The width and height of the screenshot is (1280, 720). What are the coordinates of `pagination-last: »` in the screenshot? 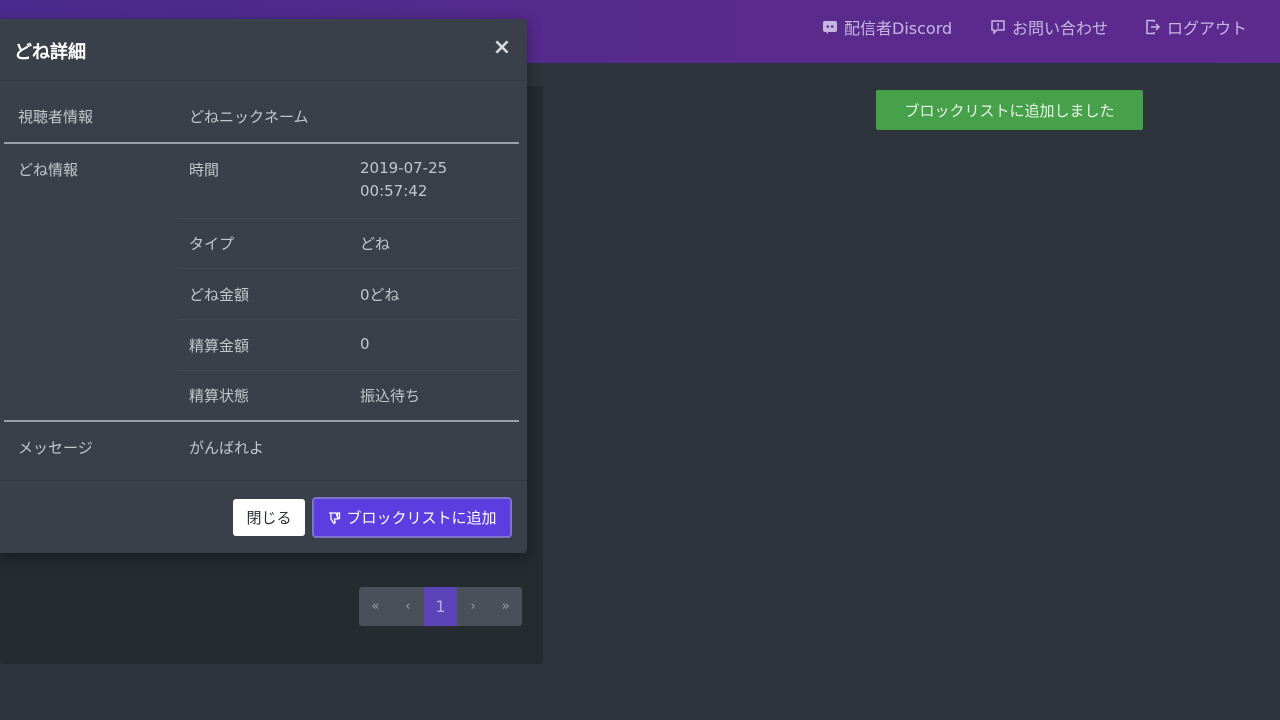 It's located at (505, 606).